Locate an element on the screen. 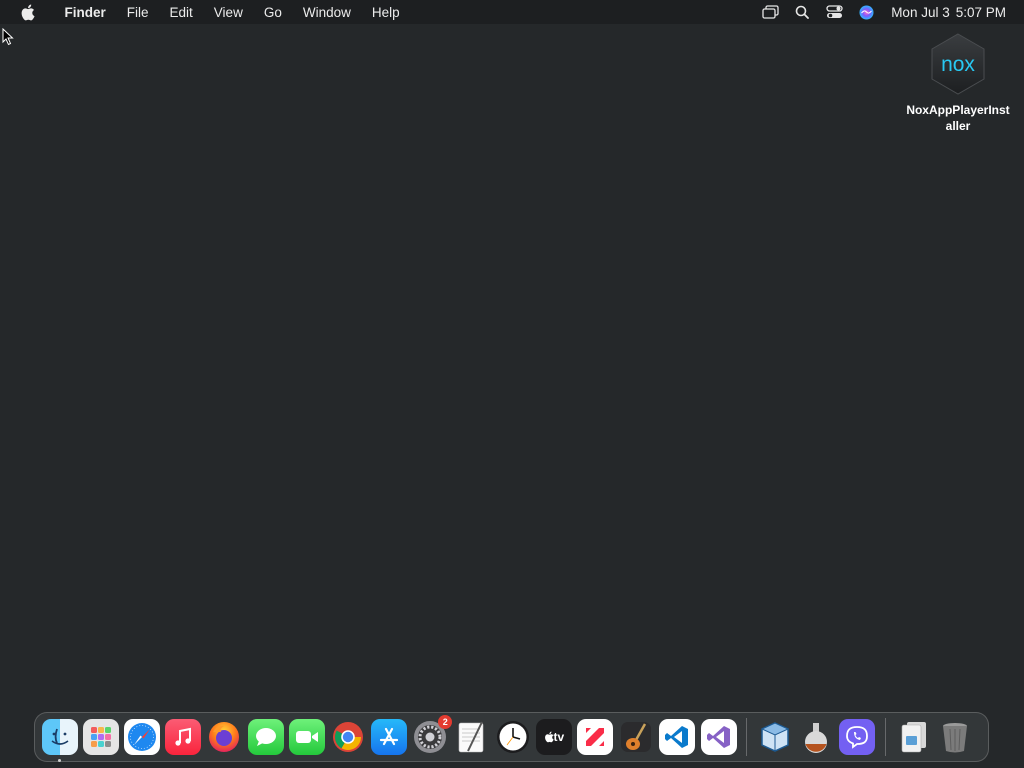 The width and height of the screenshot is (1024, 768). dock-chrome is located at coordinates (348, 737).